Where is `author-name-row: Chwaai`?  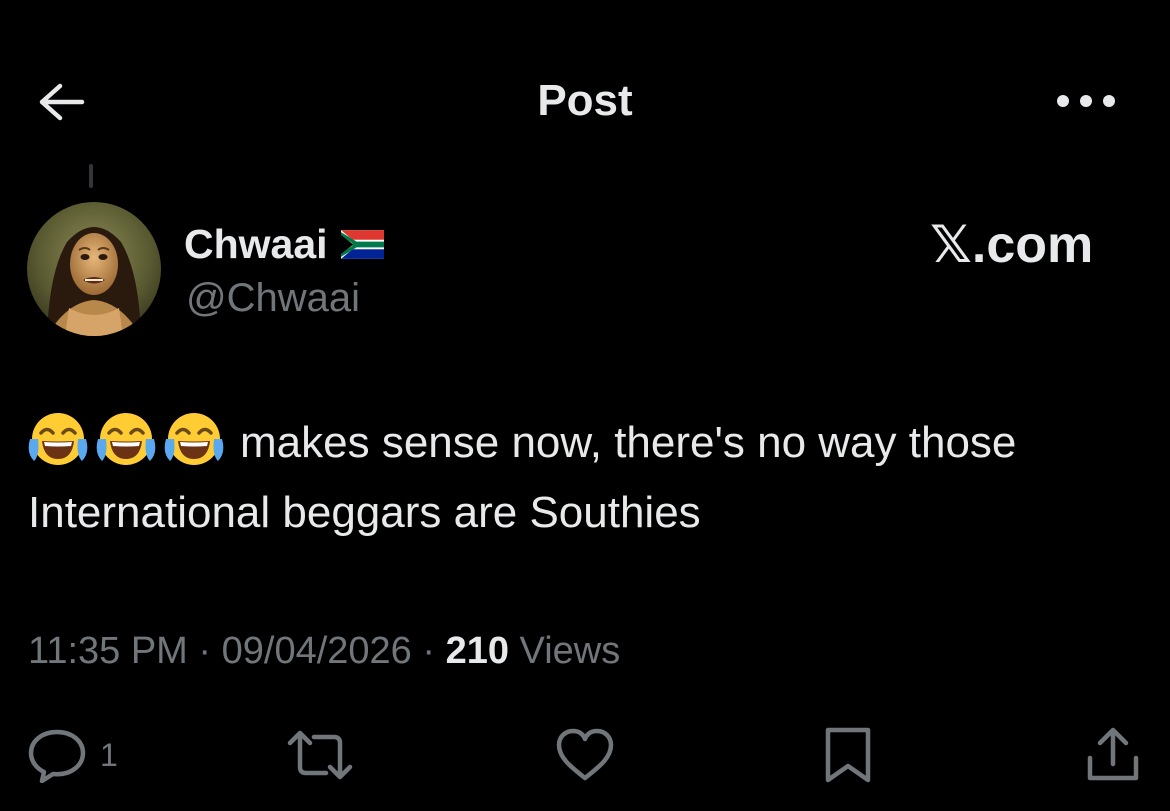
author-name-row: Chwaai is located at coordinates (284, 244).